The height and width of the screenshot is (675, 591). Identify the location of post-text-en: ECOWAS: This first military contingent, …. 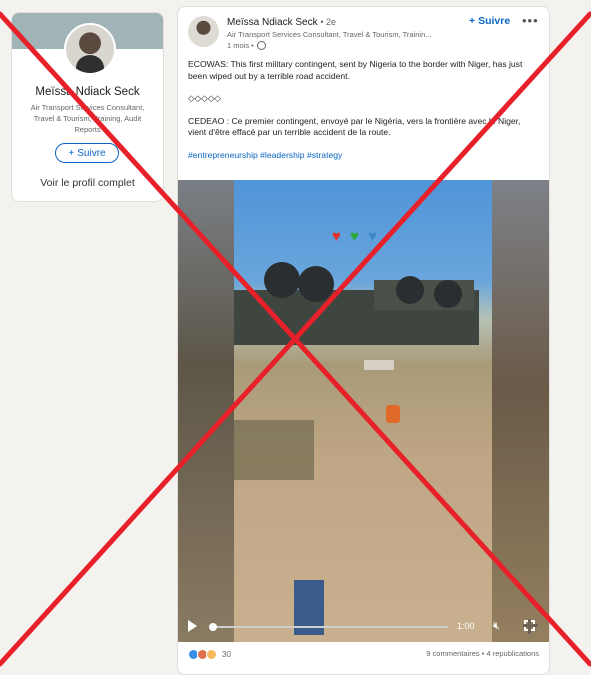
(355, 70).